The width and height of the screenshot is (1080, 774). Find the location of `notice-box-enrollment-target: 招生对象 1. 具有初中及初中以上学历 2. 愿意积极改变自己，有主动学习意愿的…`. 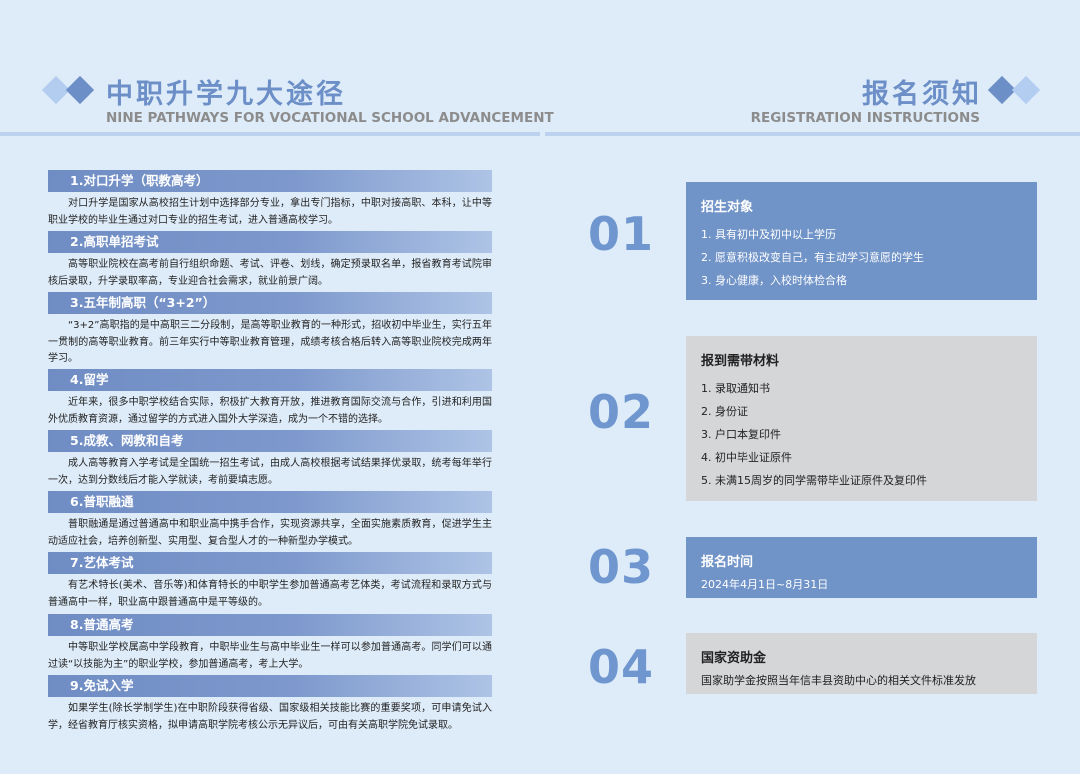

notice-box-enrollment-target: 招生对象 1. 具有初中及初中以上学历 2. 愿意积极改变自己，有主动学习意愿的… is located at coordinates (861, 241).